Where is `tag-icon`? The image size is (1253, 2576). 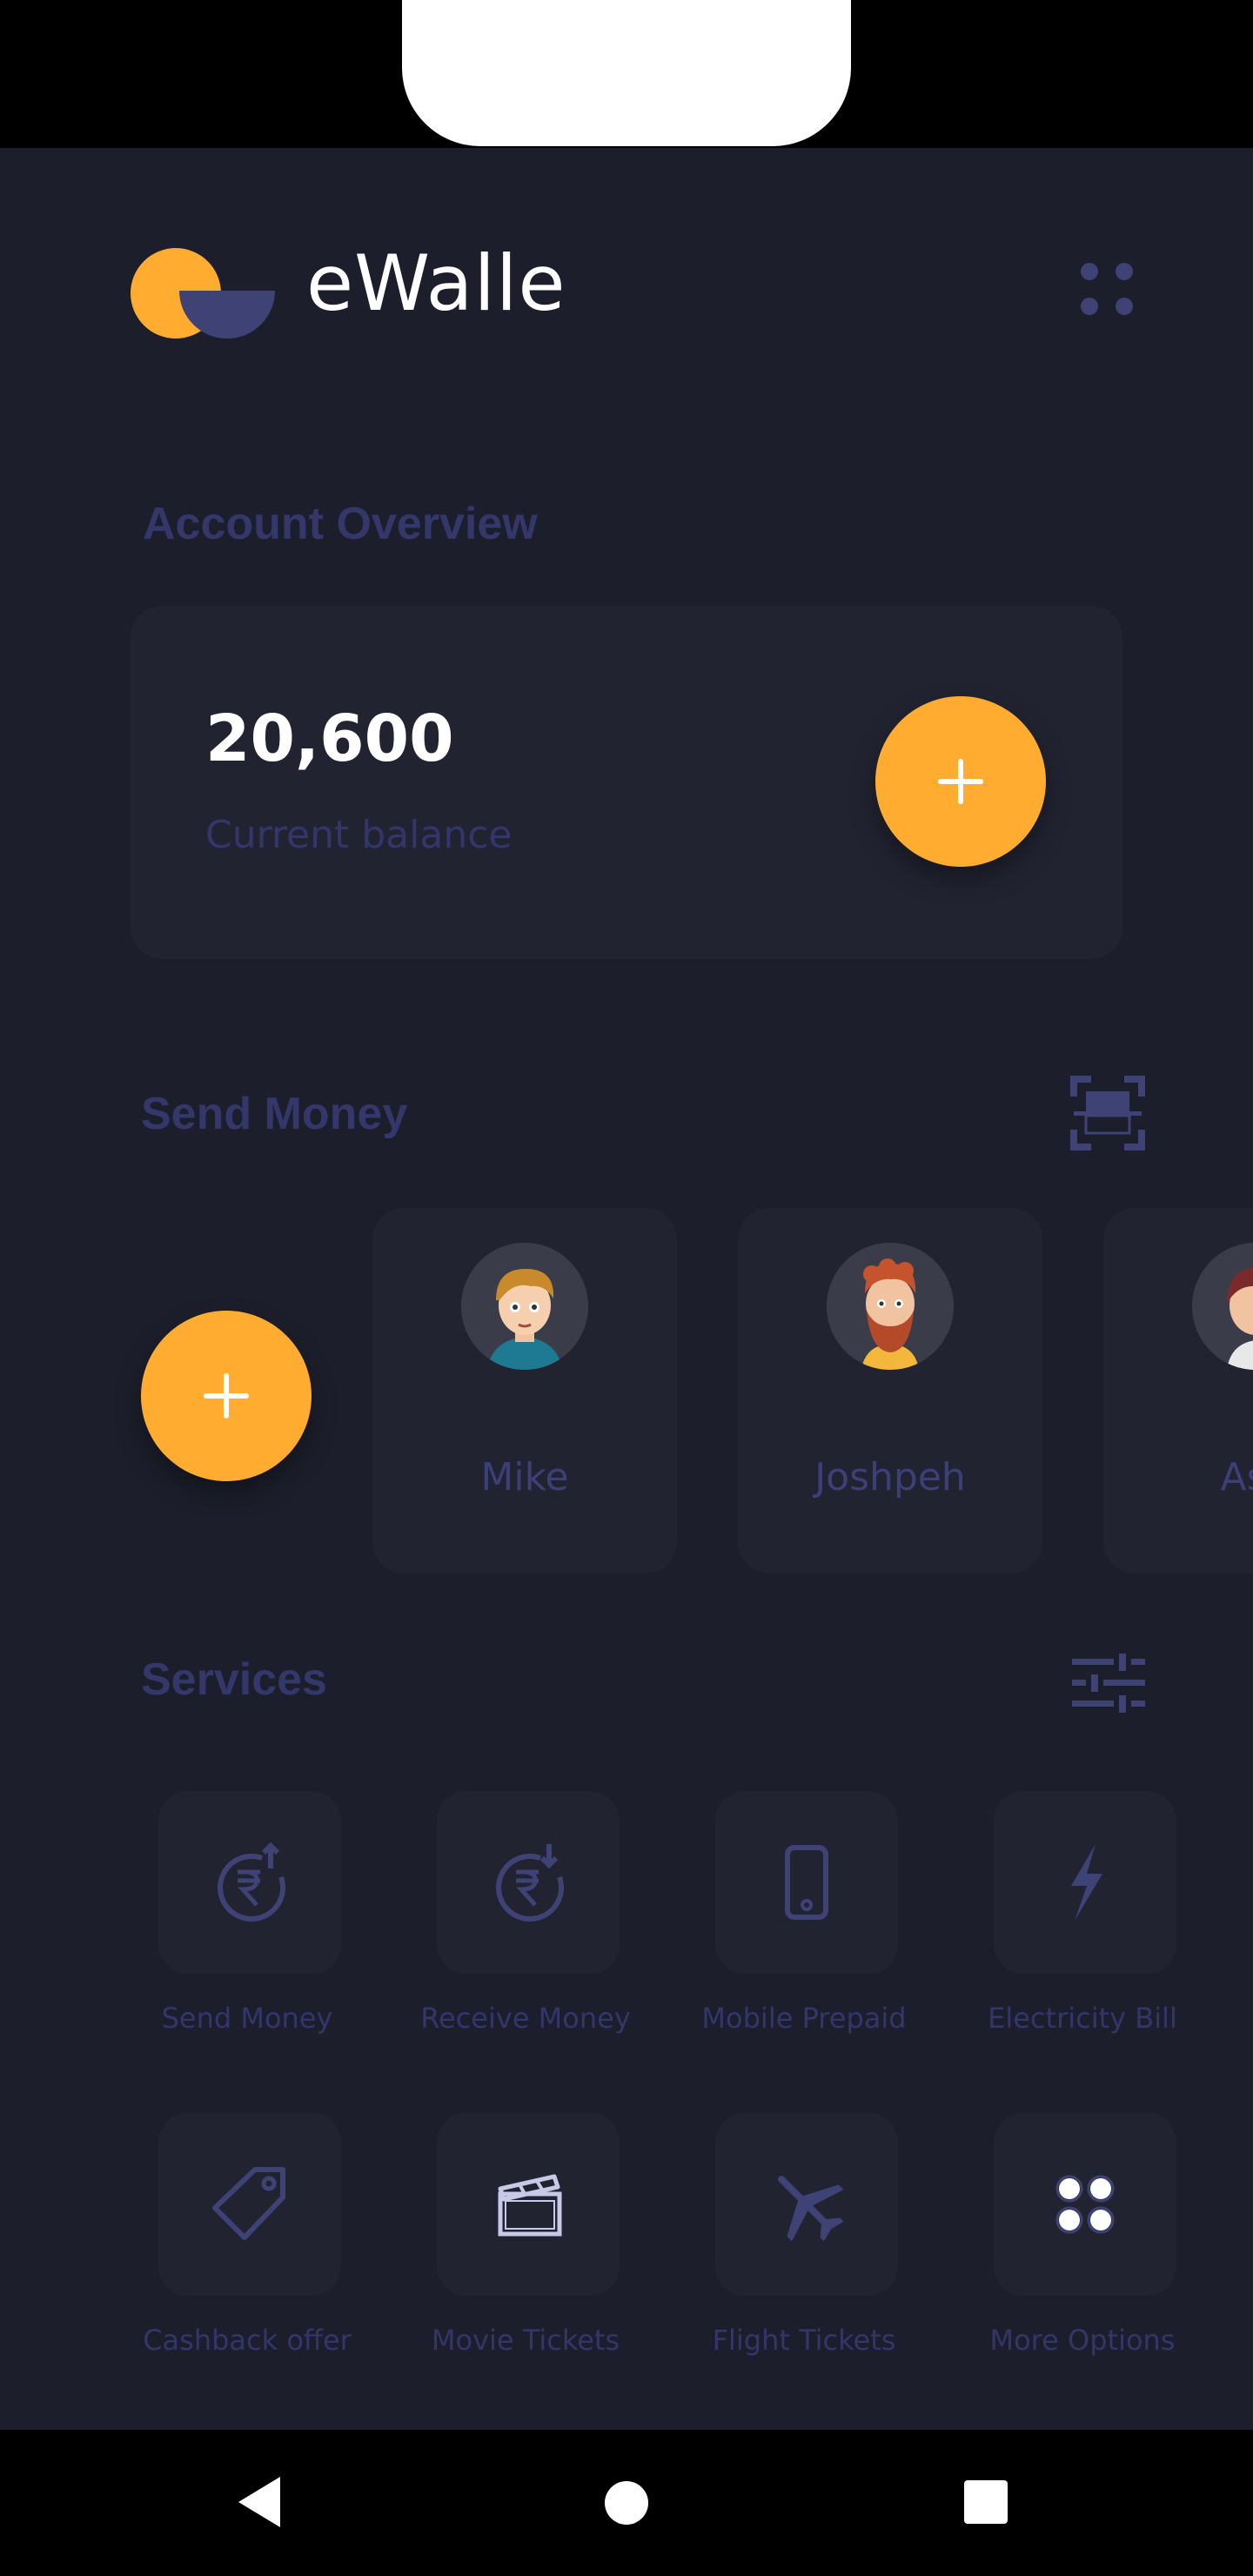
tag-icon is located at coordinates (248, 2203).